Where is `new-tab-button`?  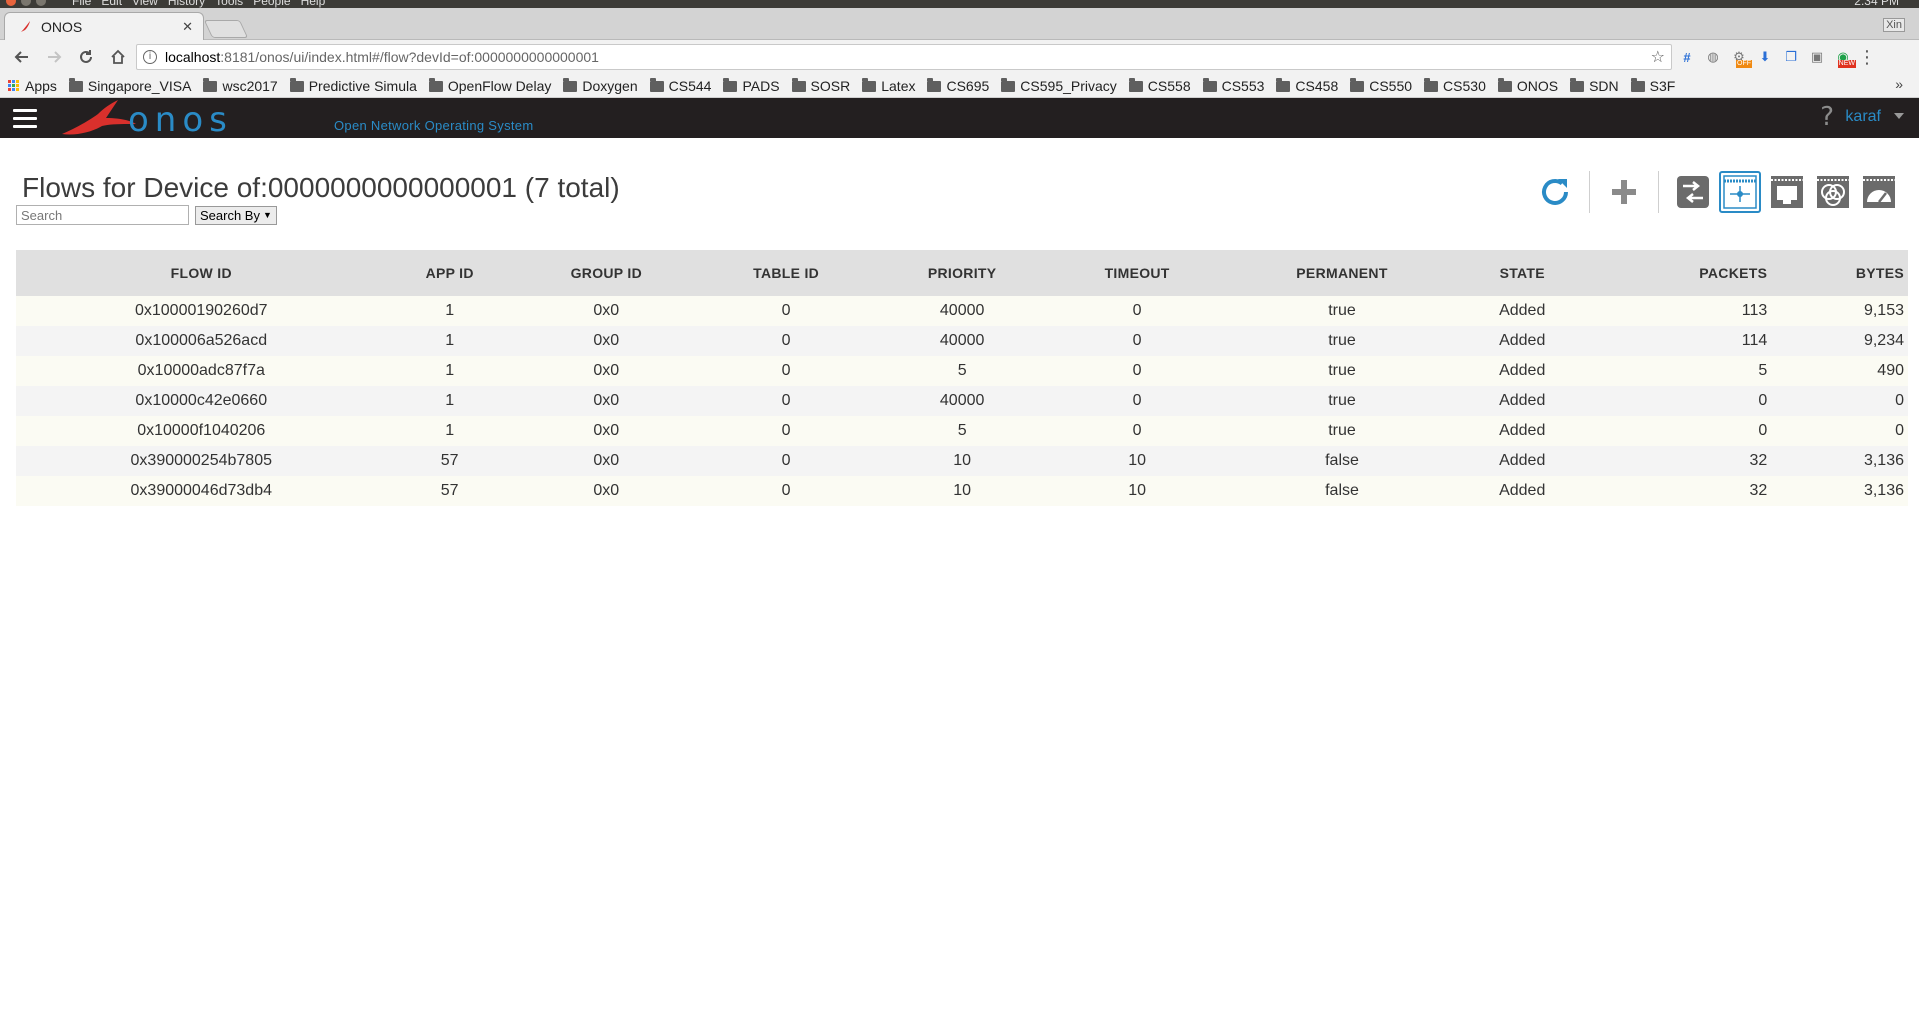
new-tab-button is located at coordinates (226, 29).